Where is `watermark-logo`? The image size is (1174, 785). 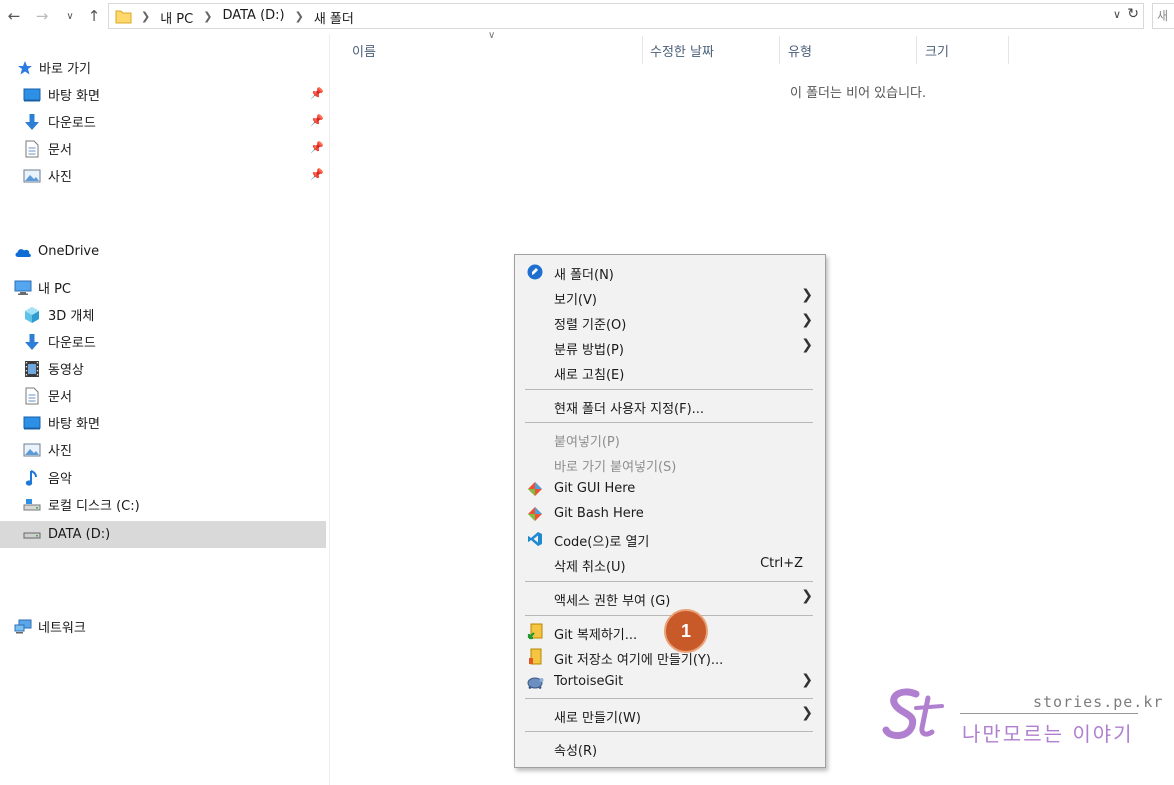 watermark-logo is located at coordinates (913, 713).